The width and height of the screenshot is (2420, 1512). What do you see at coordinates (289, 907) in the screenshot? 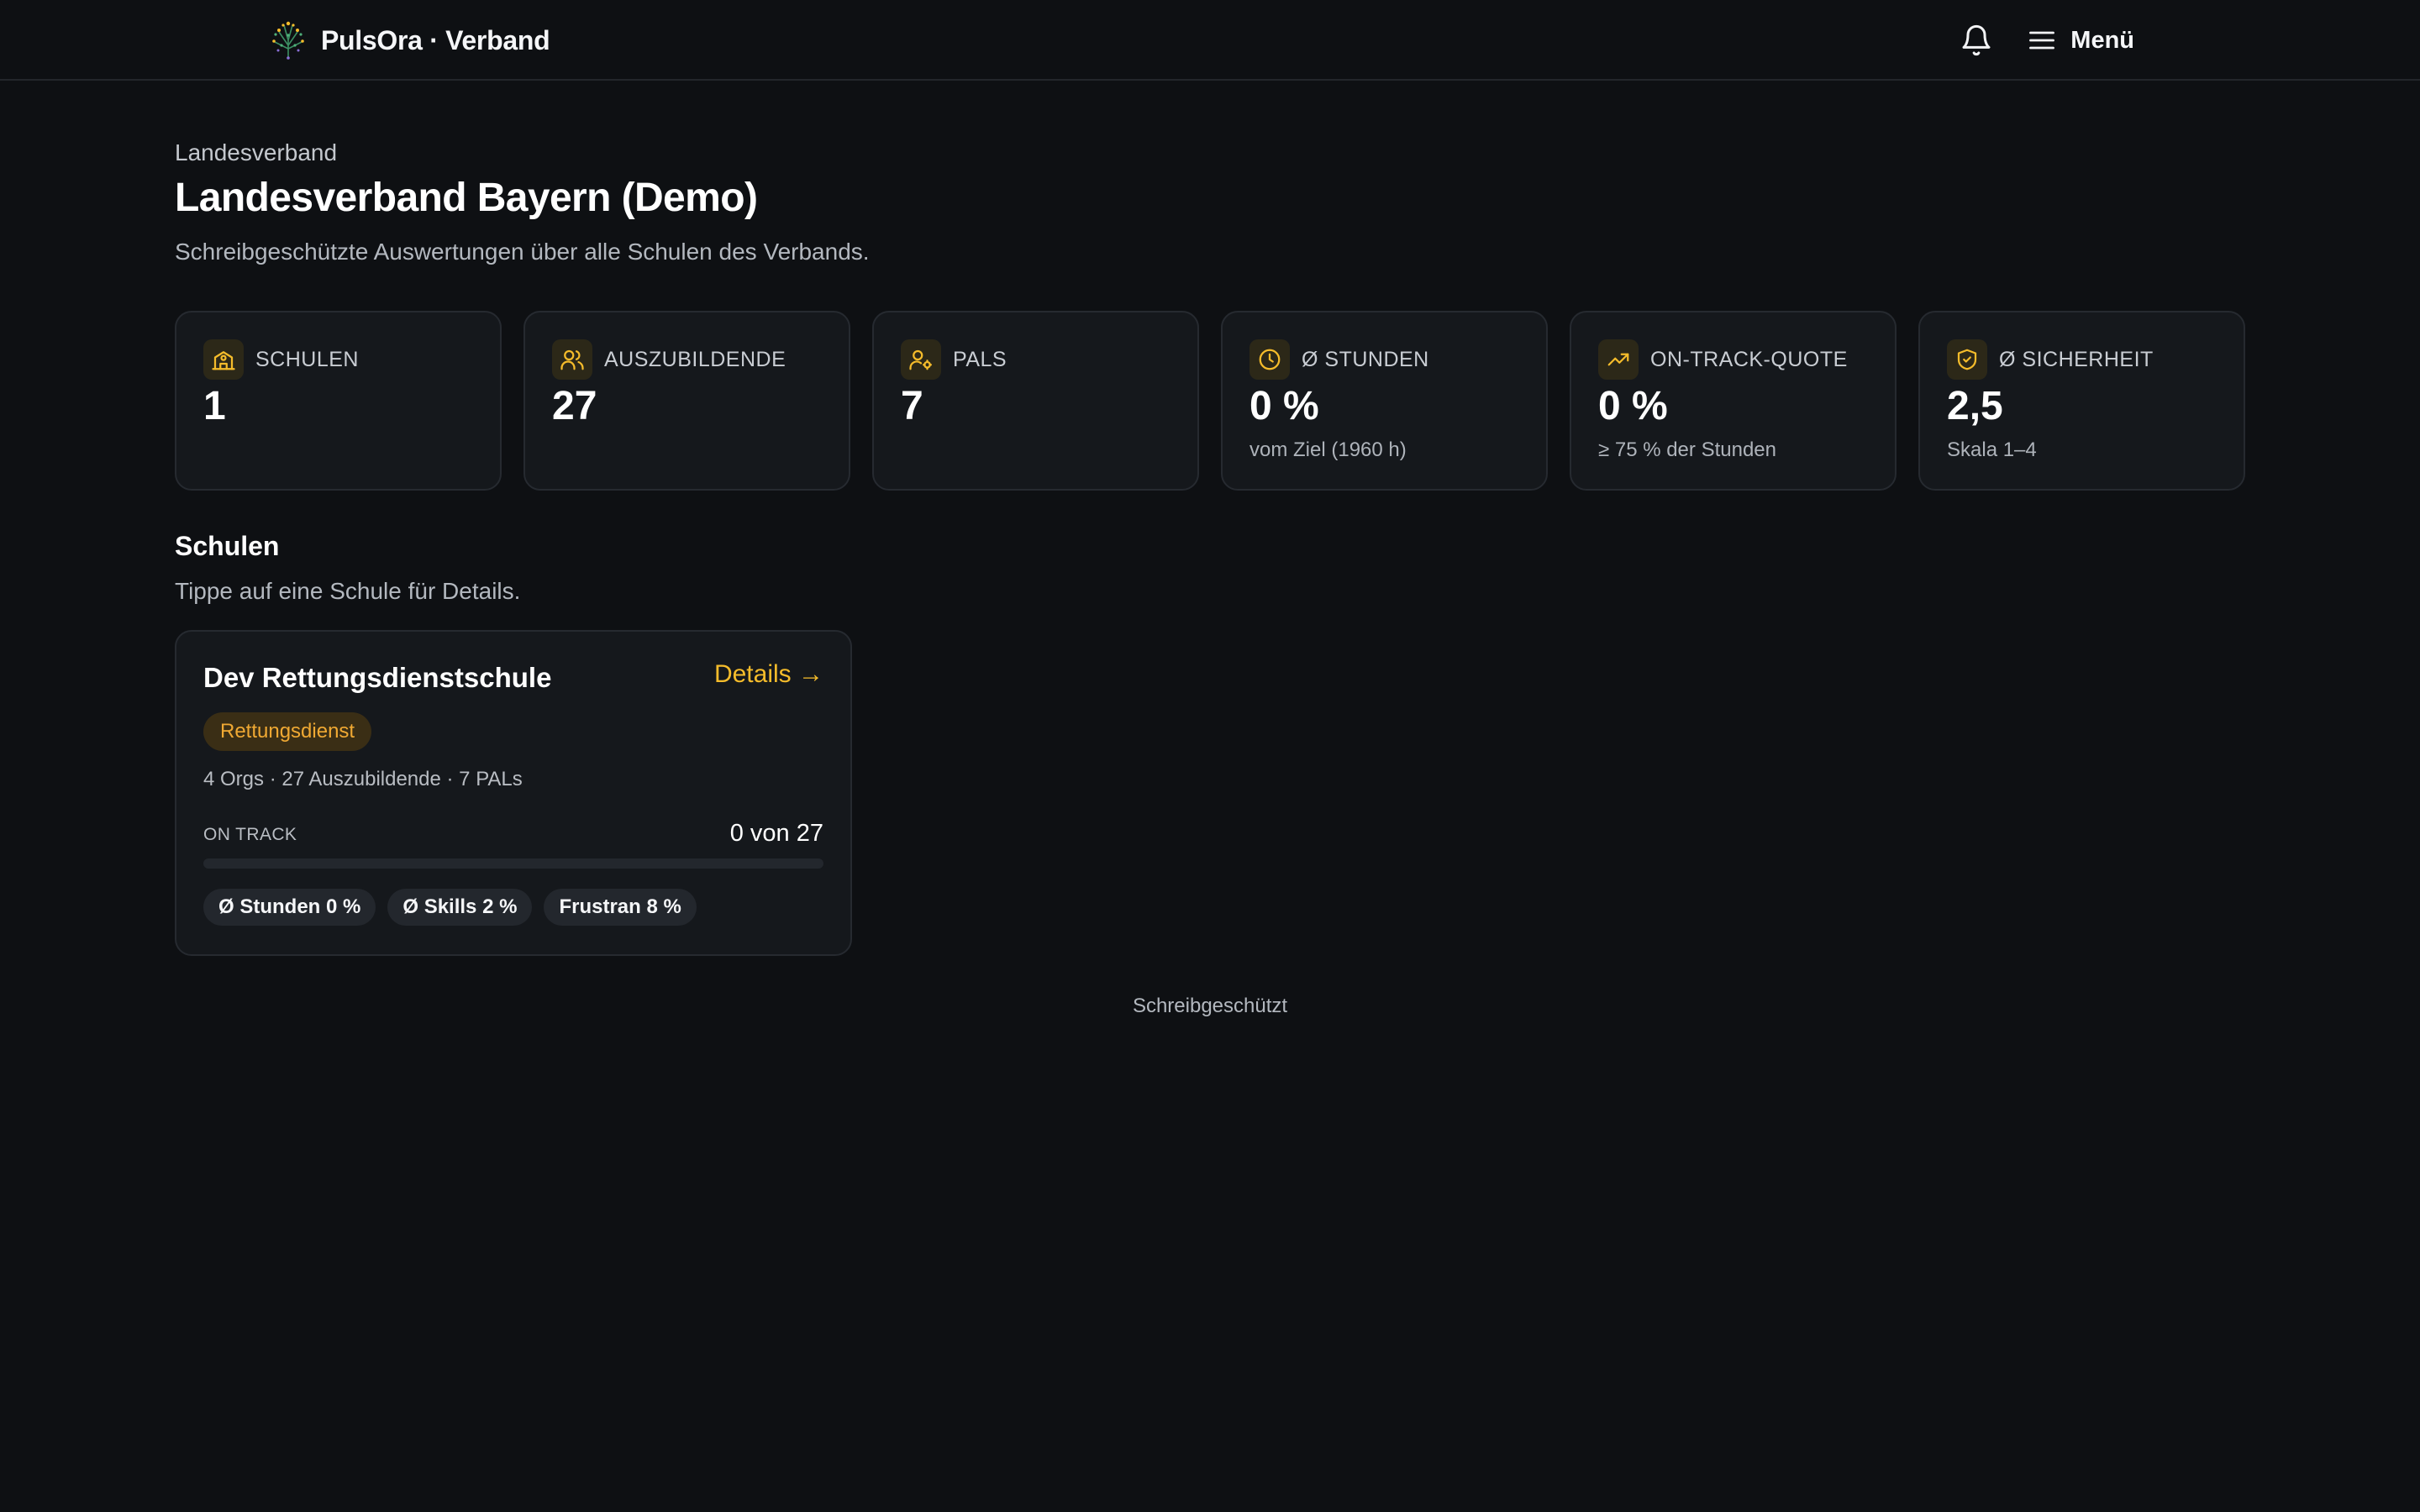
I see `chip-hours: Ø Stunden 0 %` at bounding box center [289, 907].